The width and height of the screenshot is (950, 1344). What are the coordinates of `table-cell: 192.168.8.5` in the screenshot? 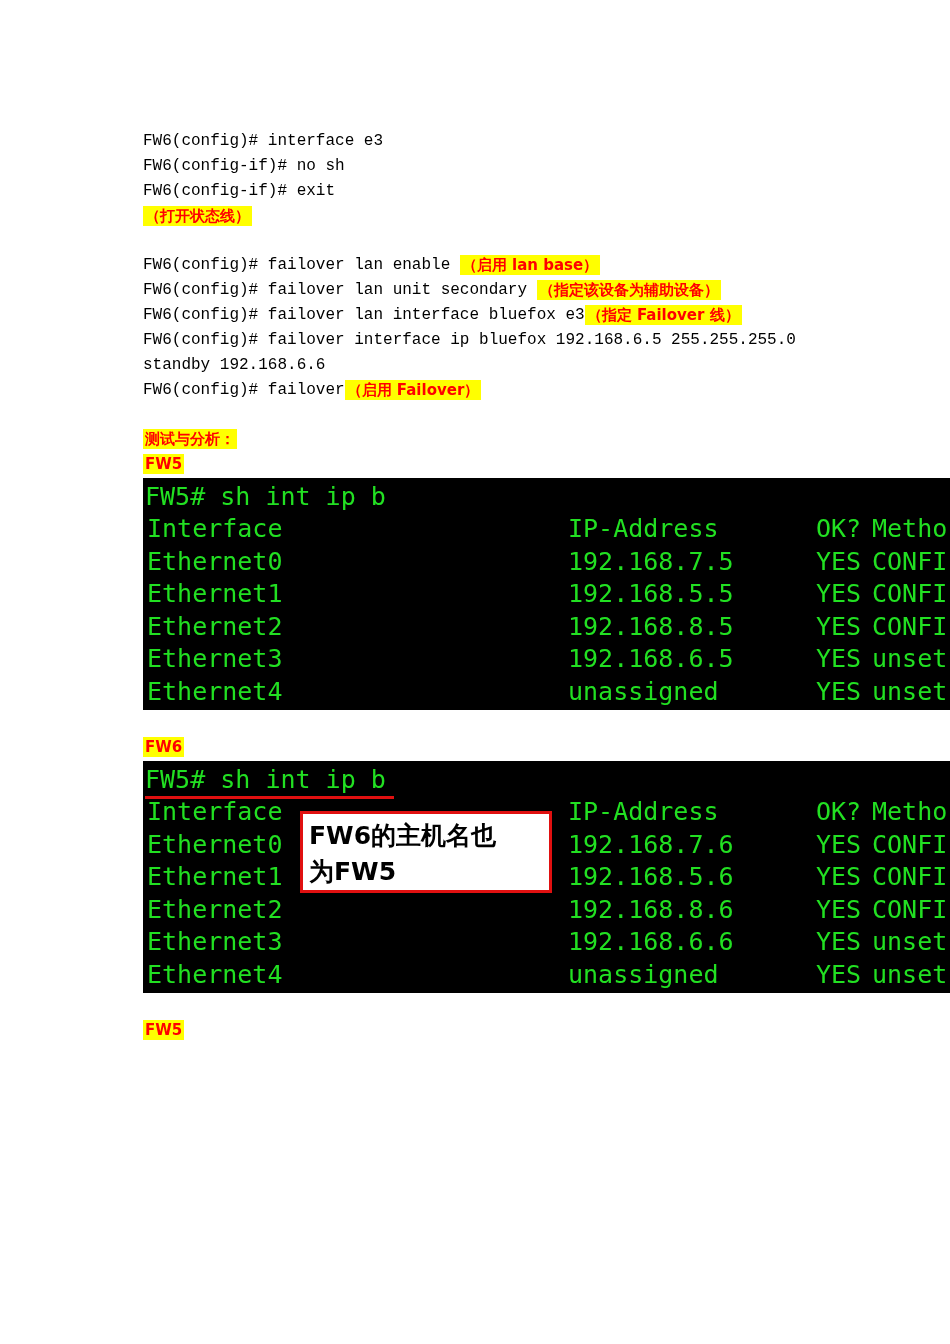 It's located at (651, 626).